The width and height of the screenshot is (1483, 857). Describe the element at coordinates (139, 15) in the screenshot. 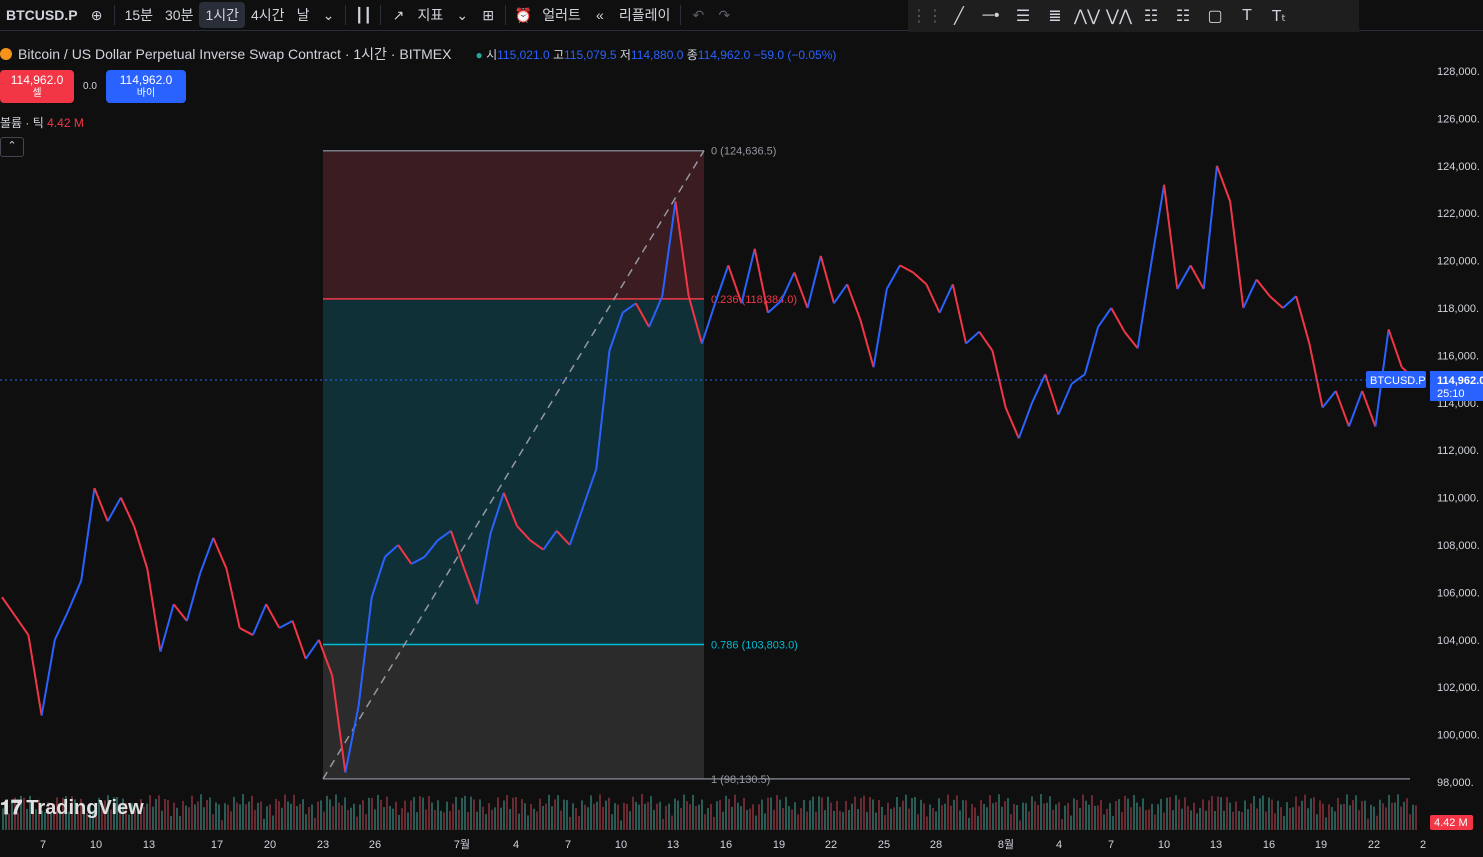

I see `interval-15m: 15분` at that location.